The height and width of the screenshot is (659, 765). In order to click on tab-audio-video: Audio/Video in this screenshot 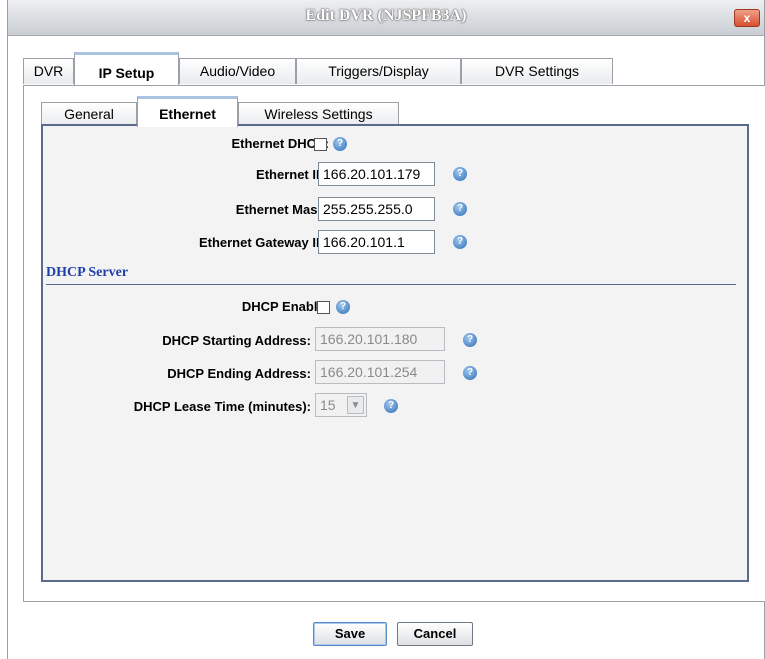, I will do `click(237, 71)`.